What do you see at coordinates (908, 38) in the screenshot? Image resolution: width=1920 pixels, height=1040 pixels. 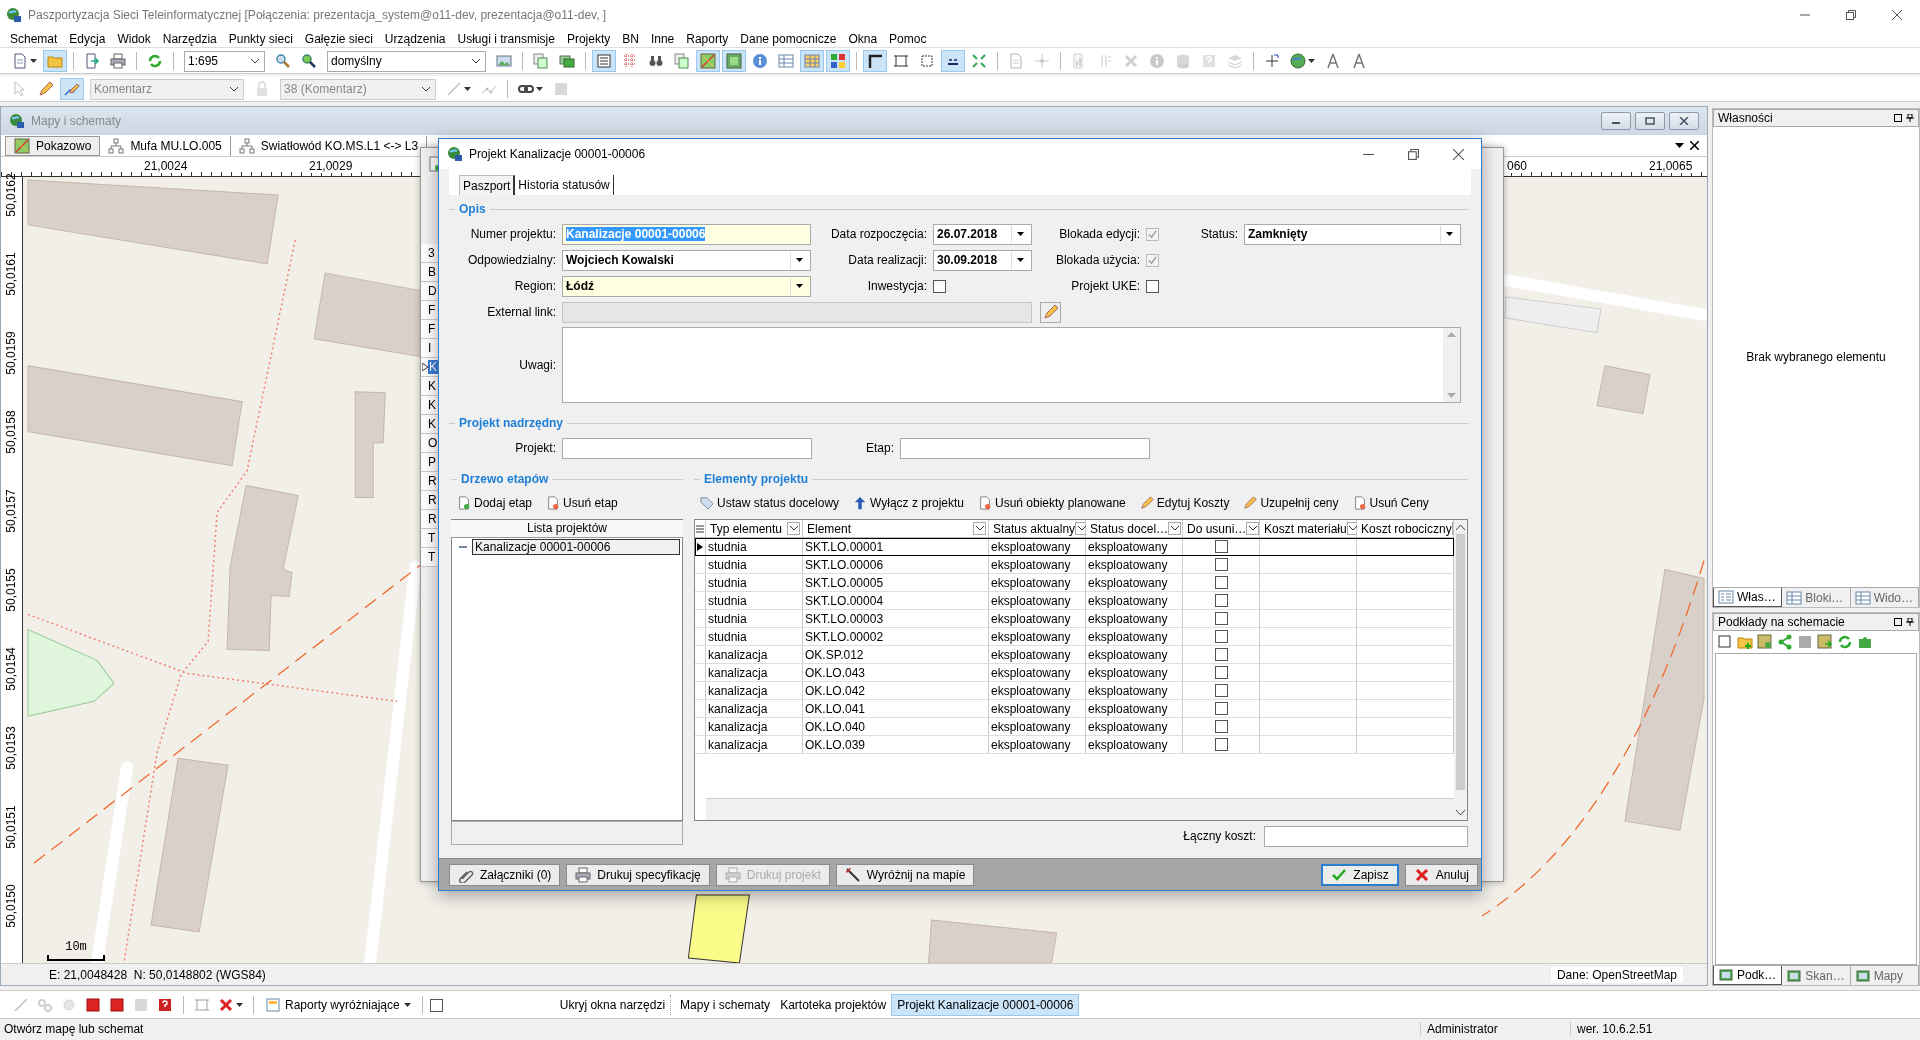 I see `menu-item: Pomoc` at bounding box center [908, 38].